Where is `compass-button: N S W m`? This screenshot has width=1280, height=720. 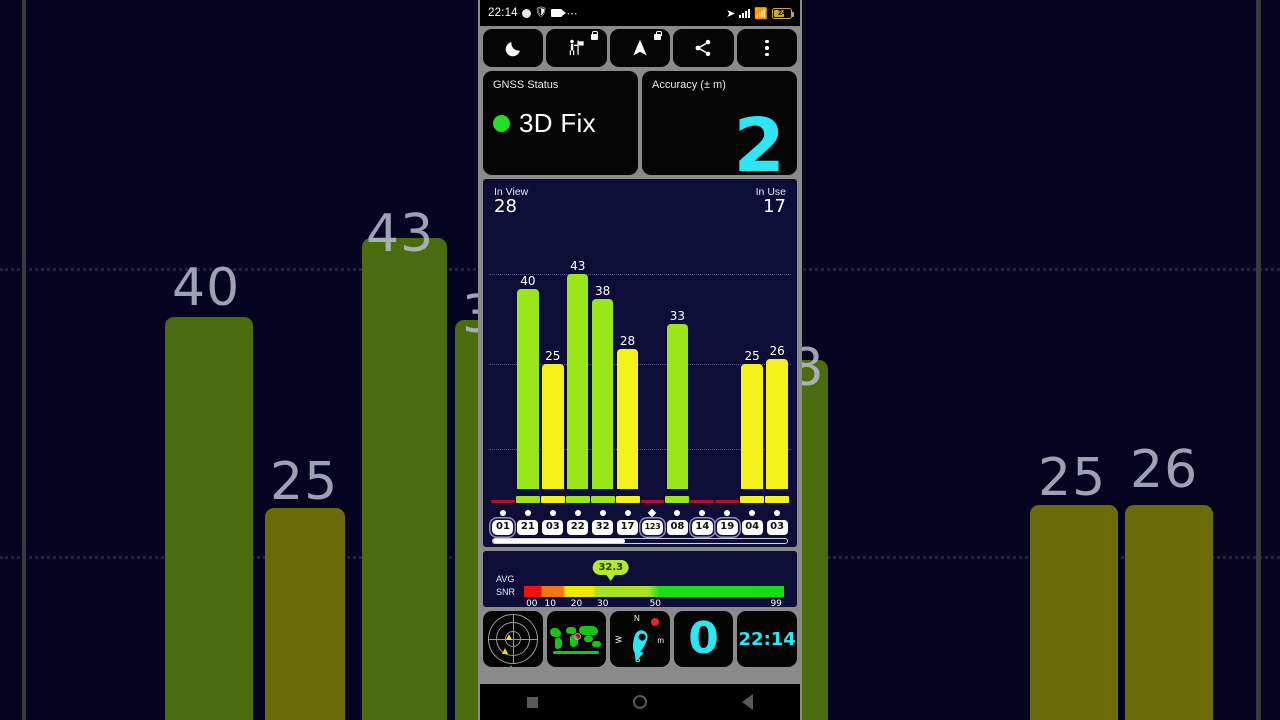
compass-button: N S W m is located at coordinates (640, 639).